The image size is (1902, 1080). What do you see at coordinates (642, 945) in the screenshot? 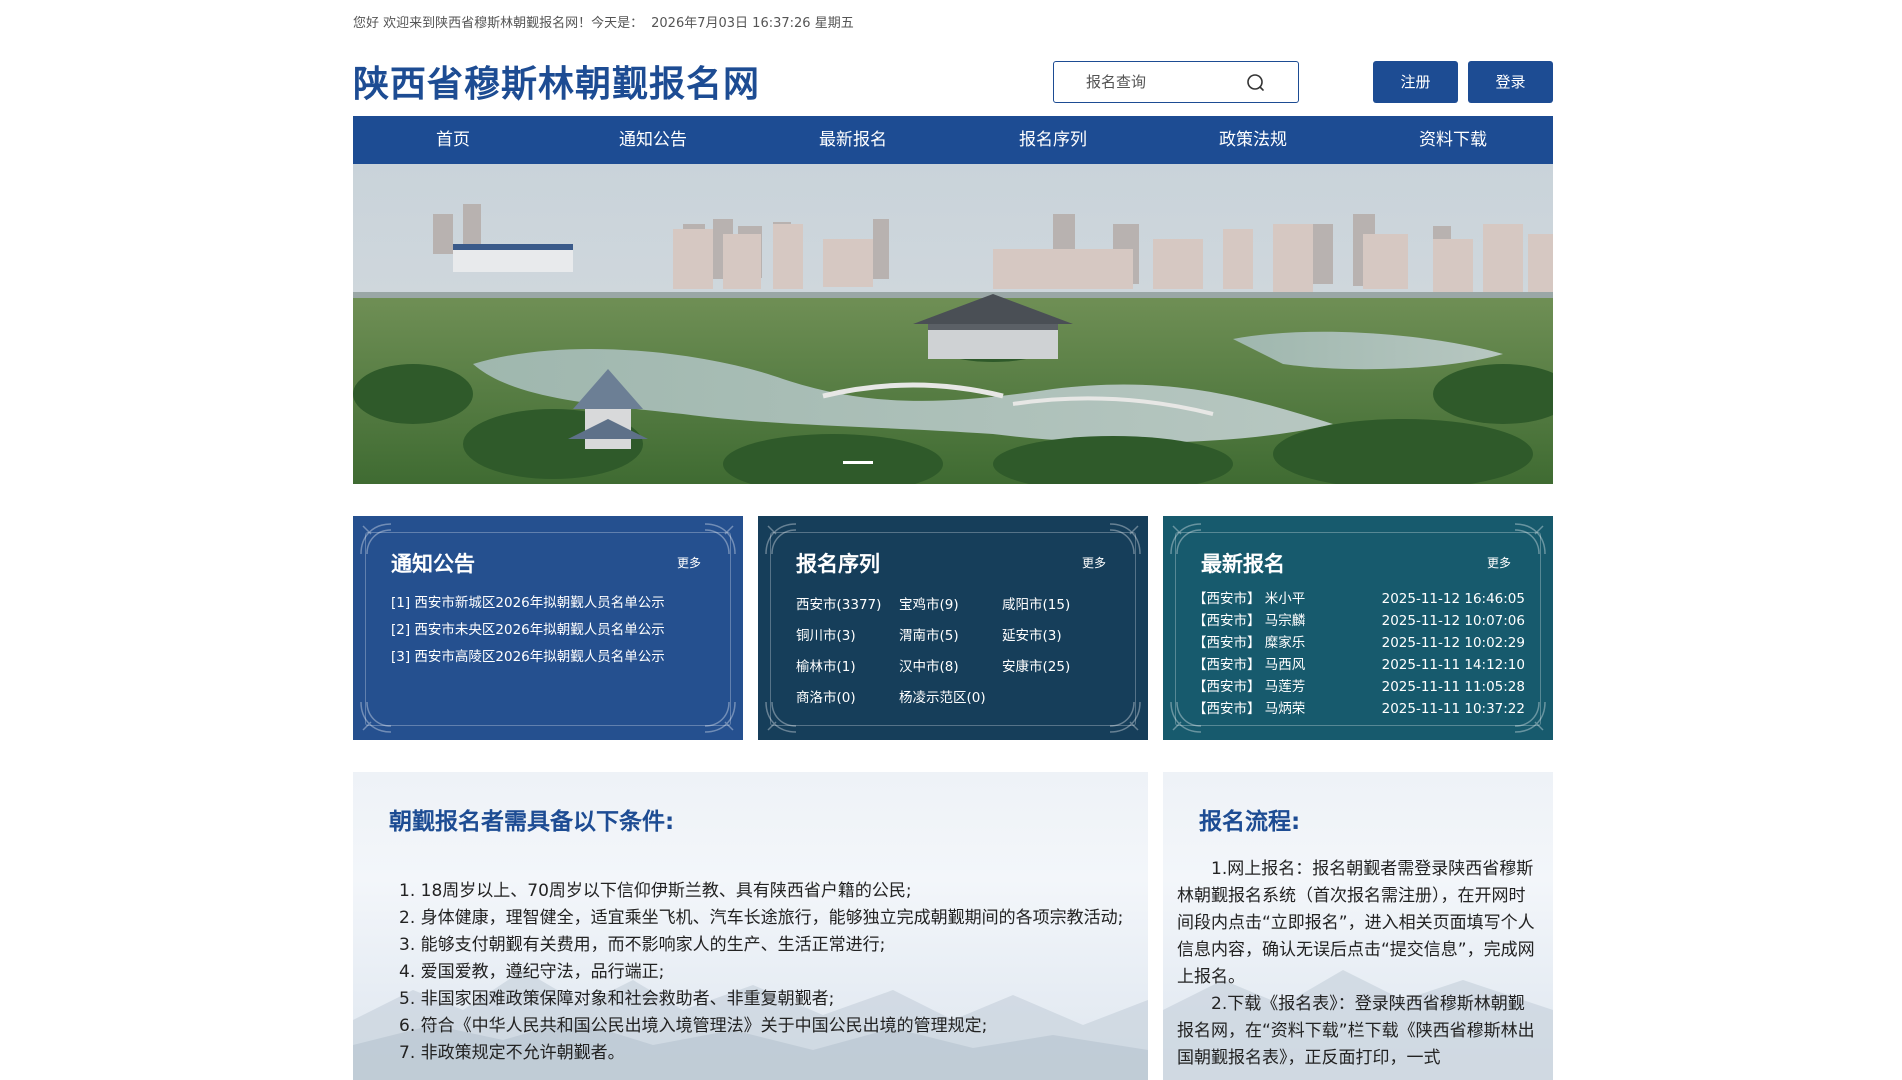
I see `condition-item: 3. 能够支付朝觐有关费用，而不影响家人的生产、生活正常进行;` at bounding box center [642, 945].